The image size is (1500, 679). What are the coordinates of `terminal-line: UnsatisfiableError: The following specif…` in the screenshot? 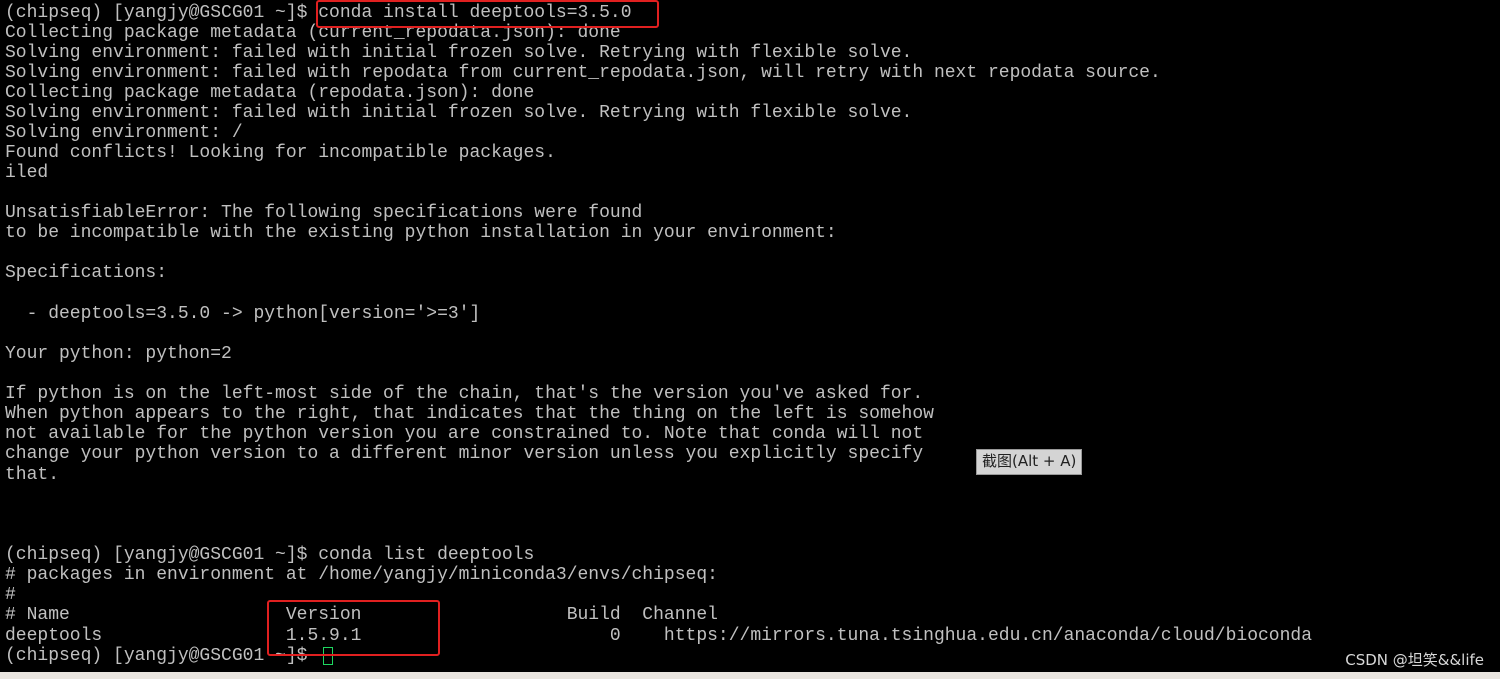 It's located at (324, 213).